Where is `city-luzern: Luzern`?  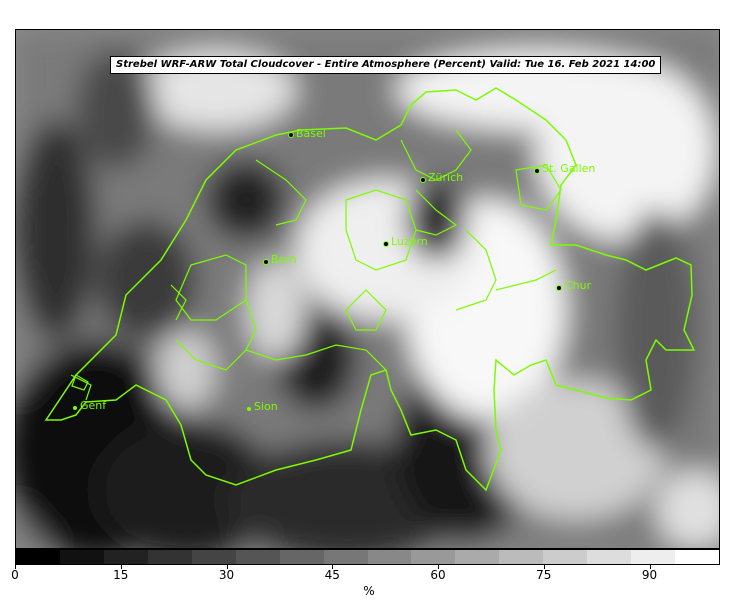
city-luzern: Luzern is located at coordinates (405, 241).